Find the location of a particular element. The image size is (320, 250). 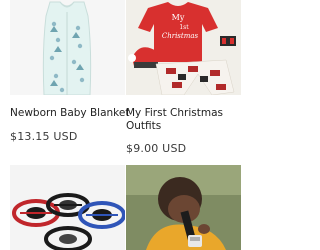

product-card-child-microscope is located at coordinates (183, 207).